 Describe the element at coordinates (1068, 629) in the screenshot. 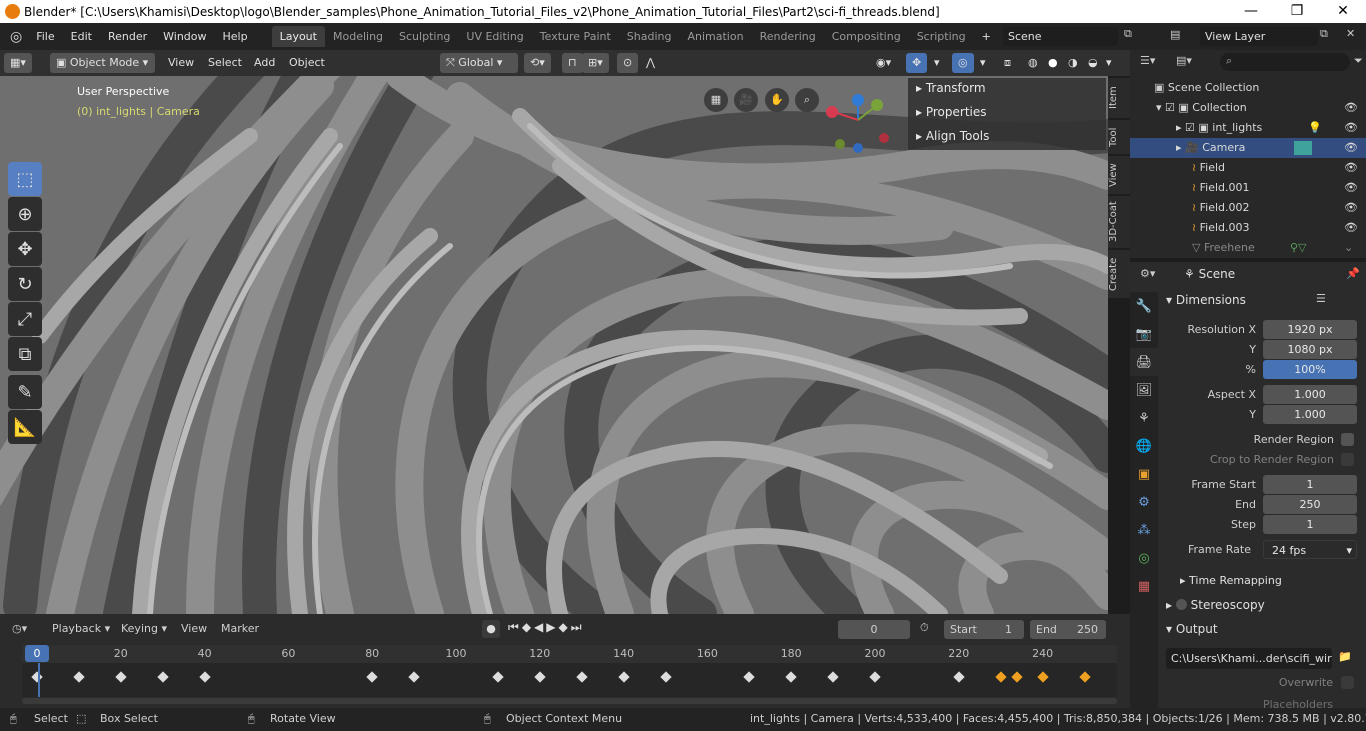

I see `end-frame-field: End 250` at that location.